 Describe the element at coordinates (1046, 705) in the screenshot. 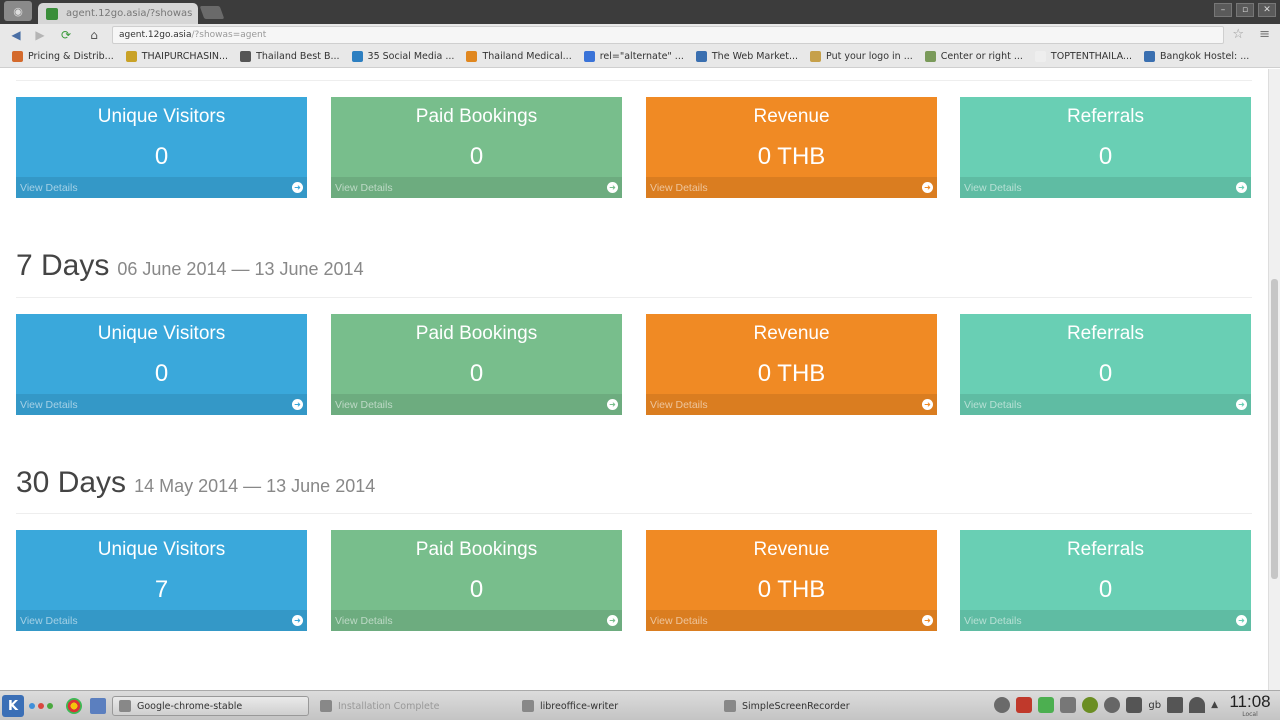

I see `check-icon` at that location.